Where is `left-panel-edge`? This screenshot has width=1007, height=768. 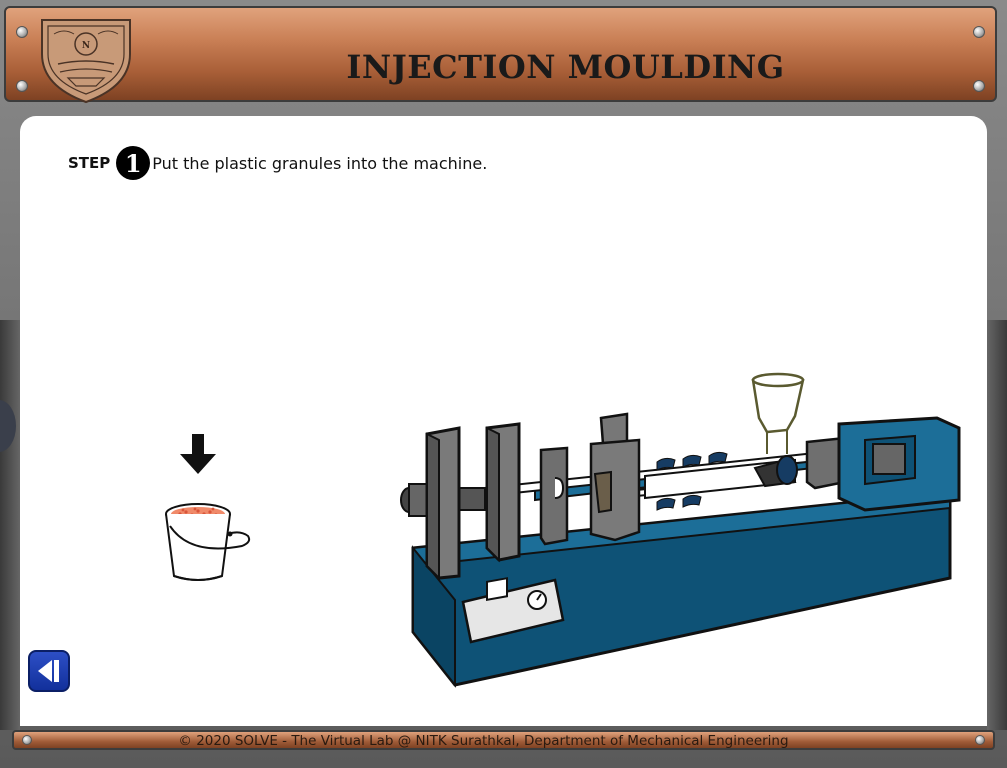
left-panel-edge is located at coordinates (10, 525).